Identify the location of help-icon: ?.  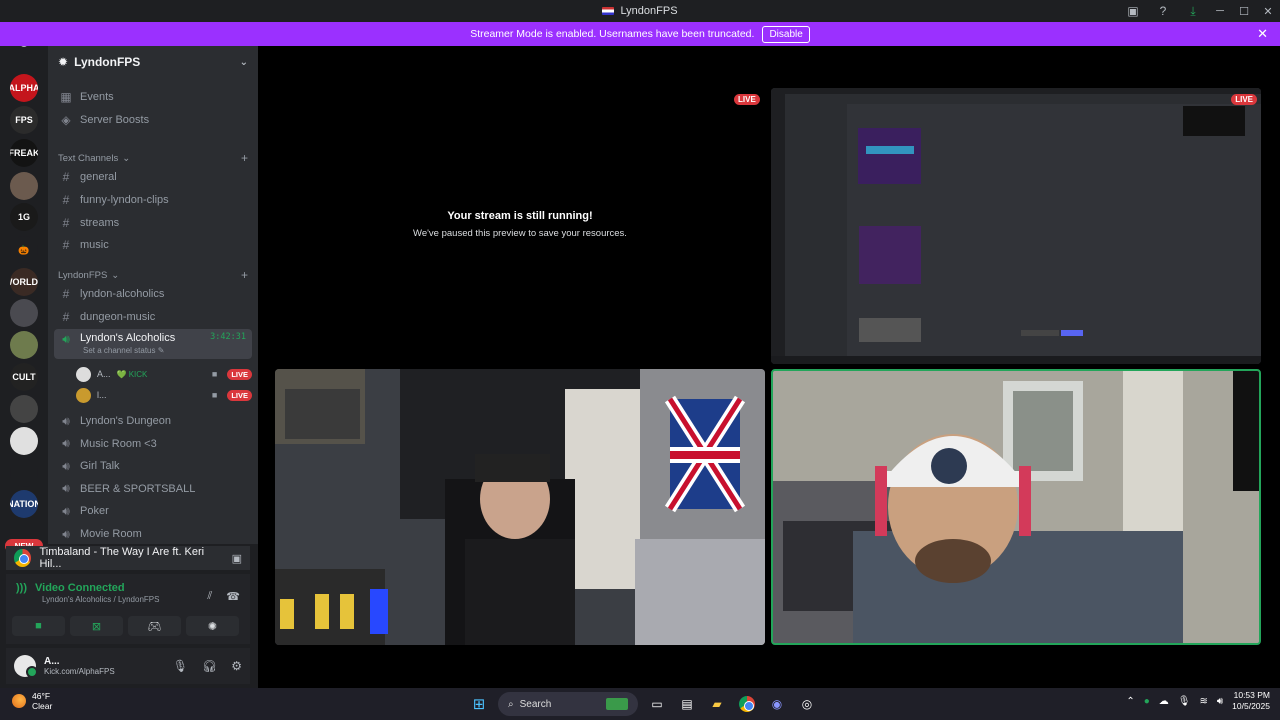
(1163, 11).